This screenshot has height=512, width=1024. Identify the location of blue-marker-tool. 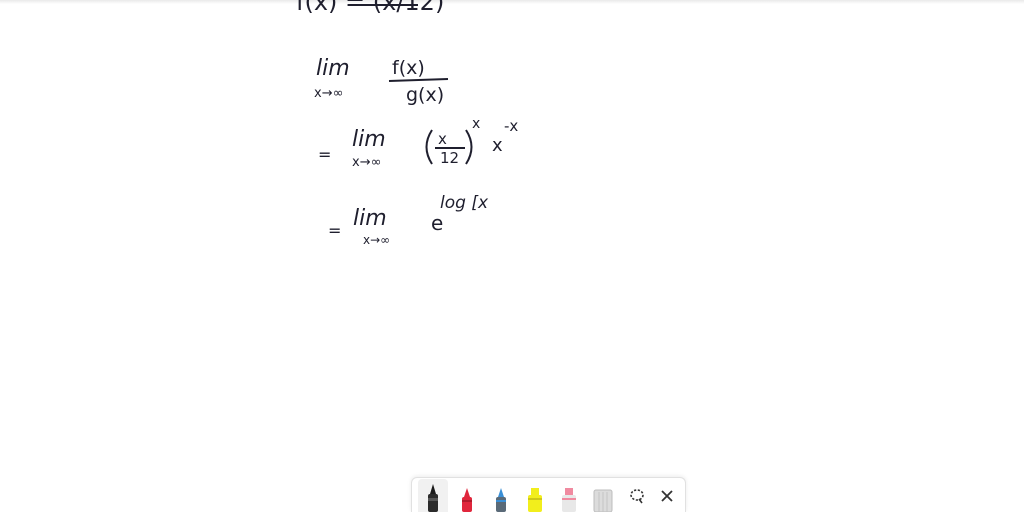
(501, 495).